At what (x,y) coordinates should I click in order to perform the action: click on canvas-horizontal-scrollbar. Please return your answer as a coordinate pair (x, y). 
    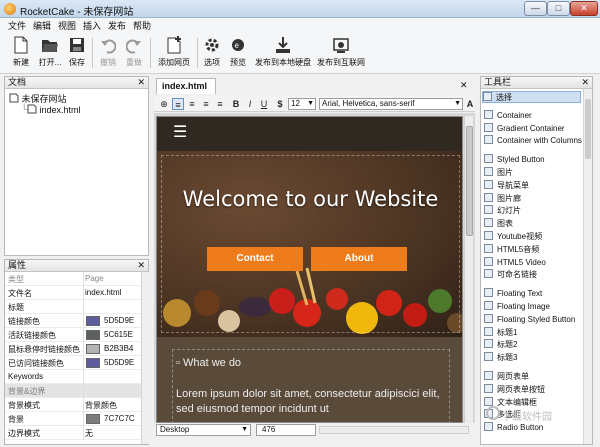
    Looking at the image, I should click on (394, 430).